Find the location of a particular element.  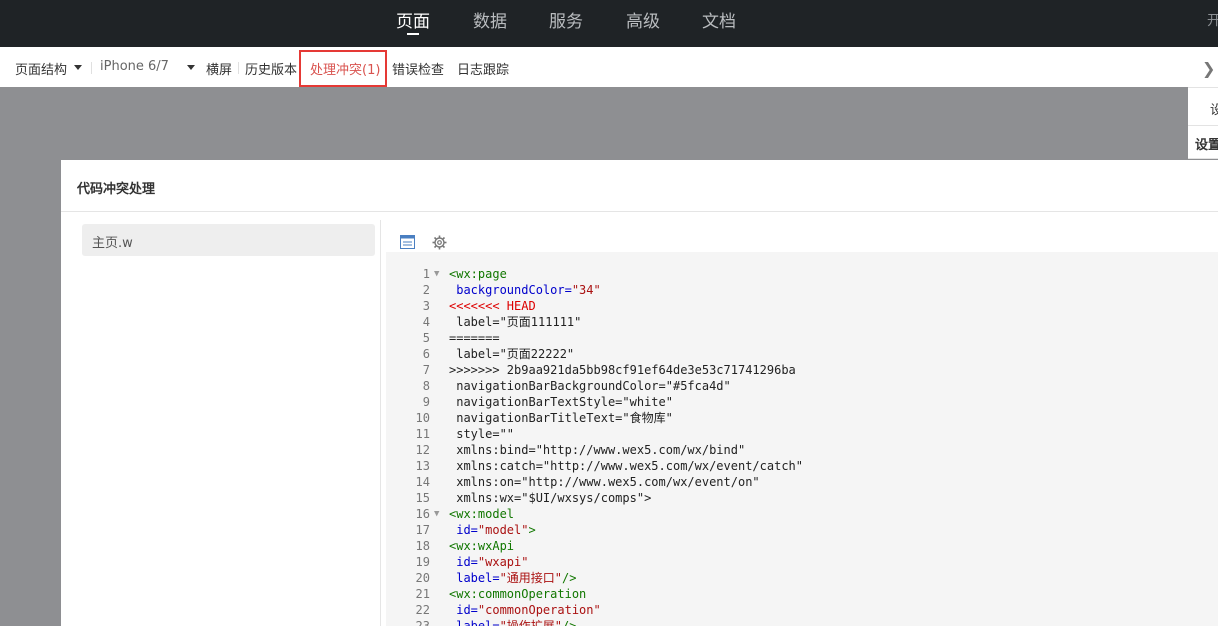

line-number: 11 is located at coordinates (422, 434).